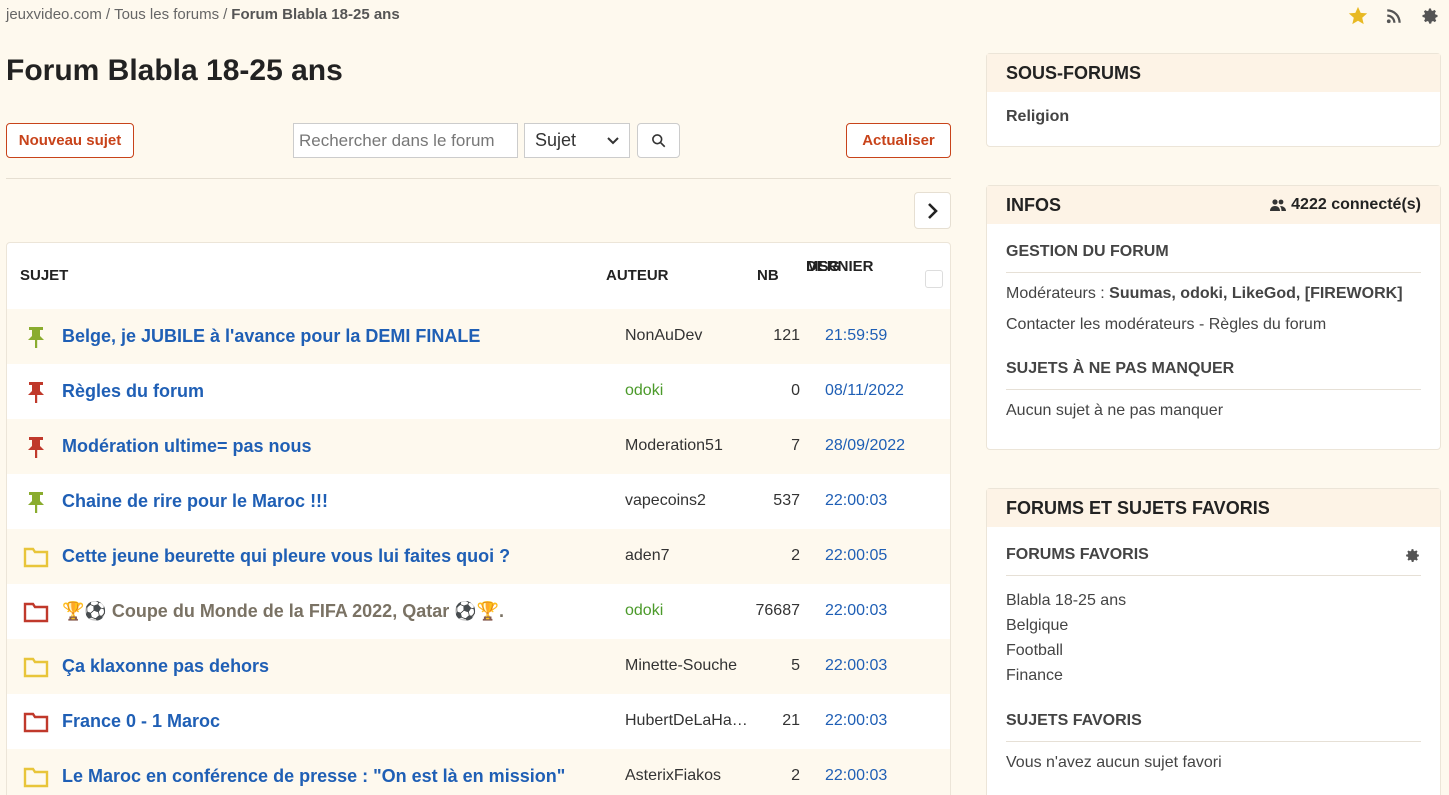 This screenshot has height=795, width=1449. Describe the element at coordinates (856, 556) in the screenshot. I see `topic-last-msg: 22:00:05` at that location.